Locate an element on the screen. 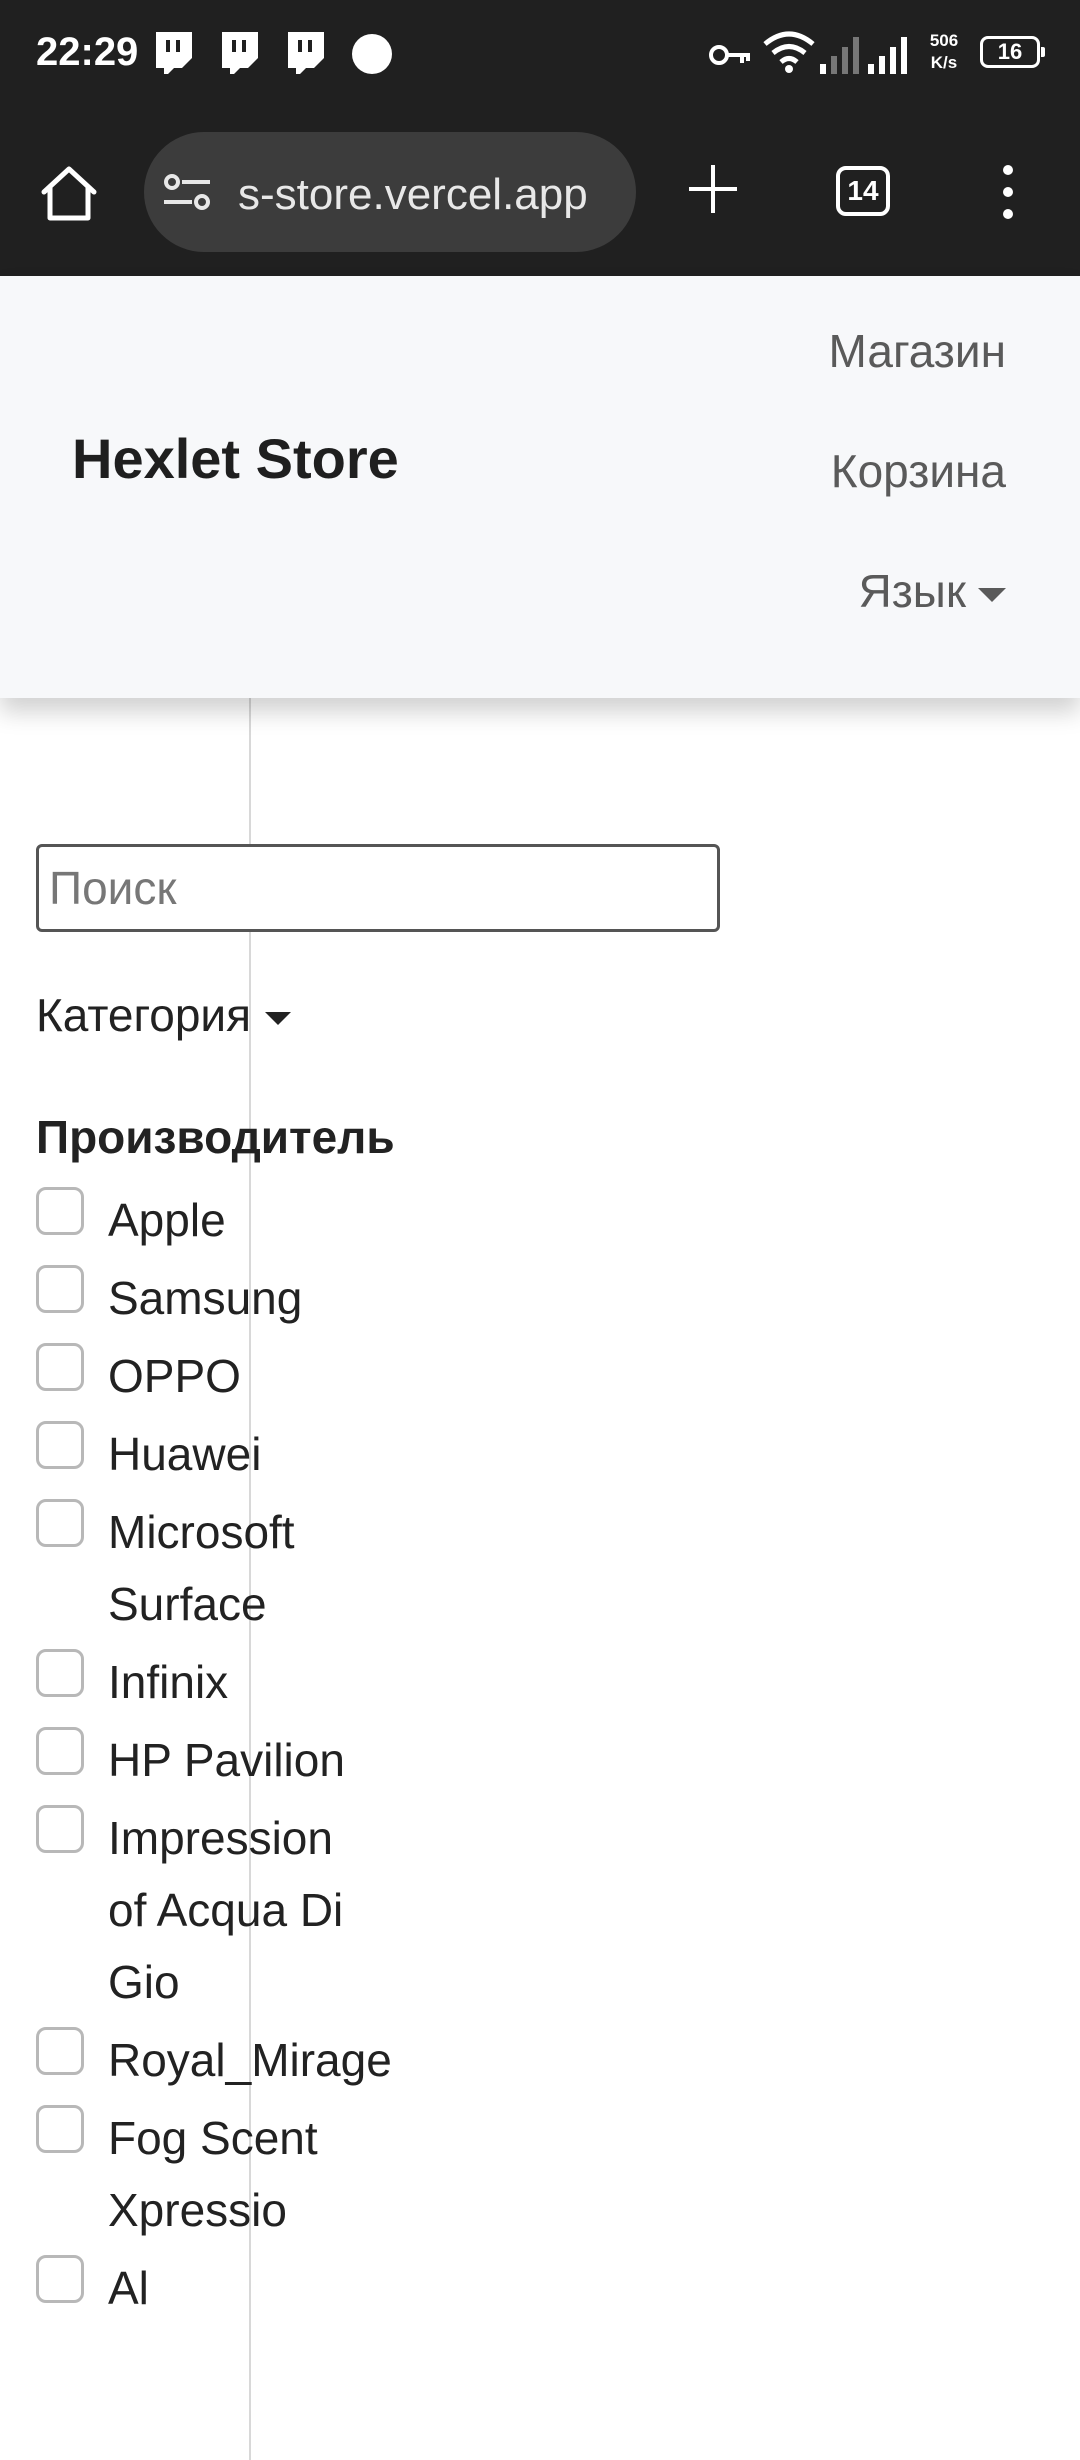 This screenshot has width=1080, height=2460. signal-weak-icon is located at coordinates (839, 55).